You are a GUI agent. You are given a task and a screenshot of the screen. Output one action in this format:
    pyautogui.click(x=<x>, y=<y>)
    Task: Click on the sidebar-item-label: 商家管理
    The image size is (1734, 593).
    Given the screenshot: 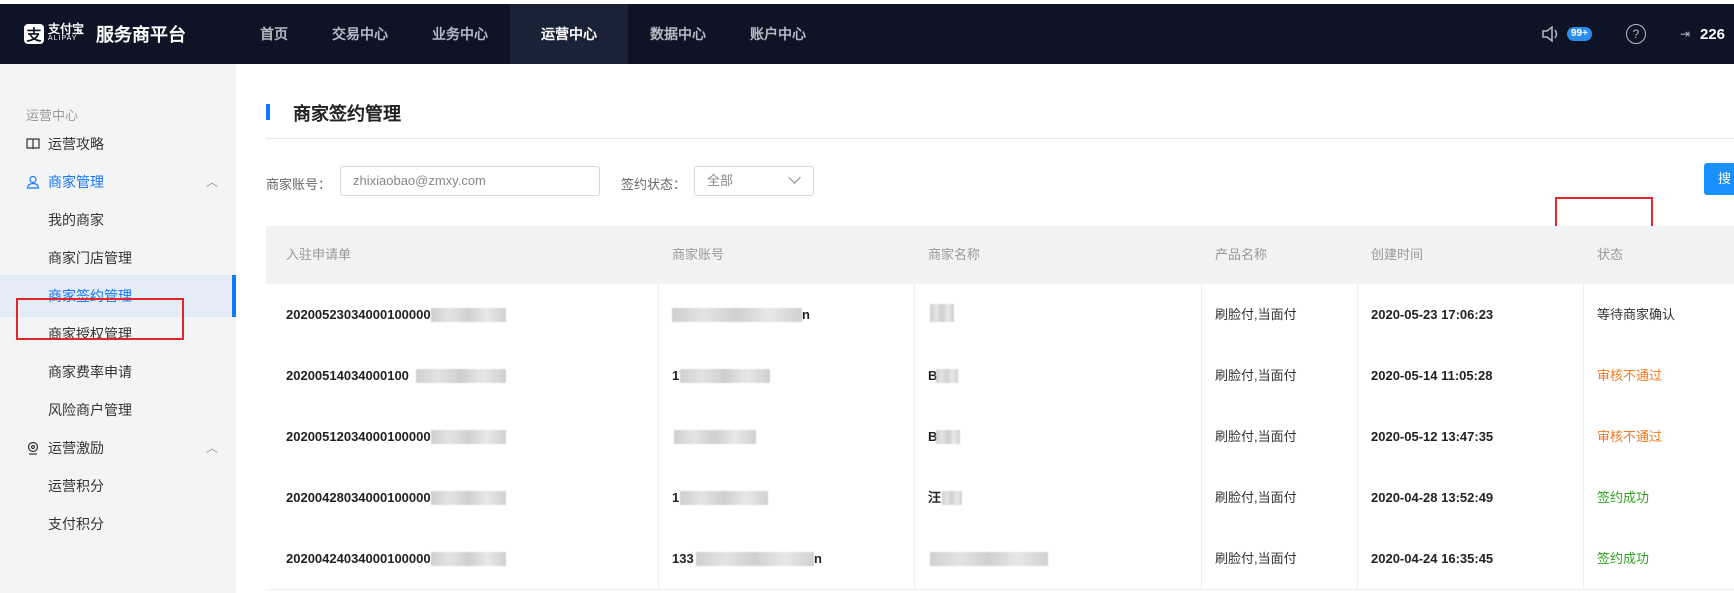 What is the action you would take?
    pyautogui.click(x=76, y=182)
    